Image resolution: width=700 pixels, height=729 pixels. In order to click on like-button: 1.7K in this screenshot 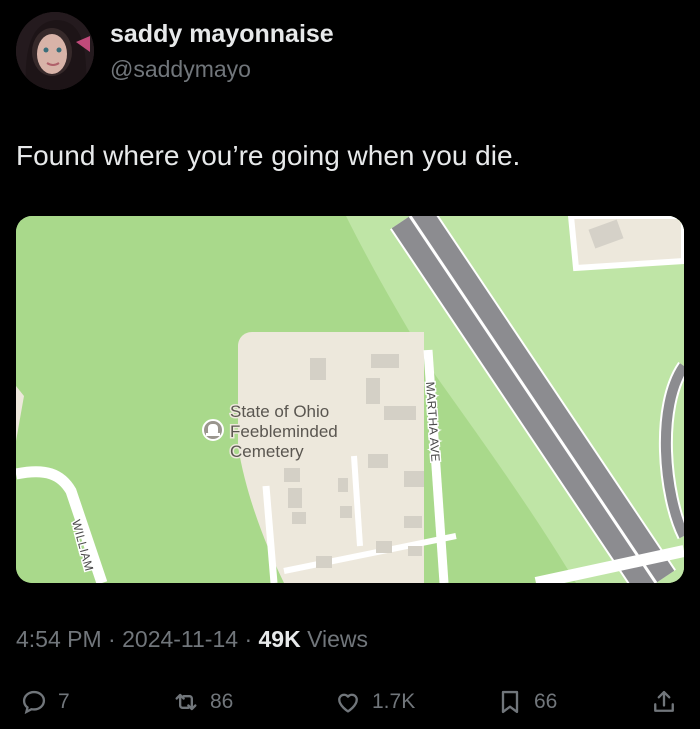, I will do `click(374, 702)`.